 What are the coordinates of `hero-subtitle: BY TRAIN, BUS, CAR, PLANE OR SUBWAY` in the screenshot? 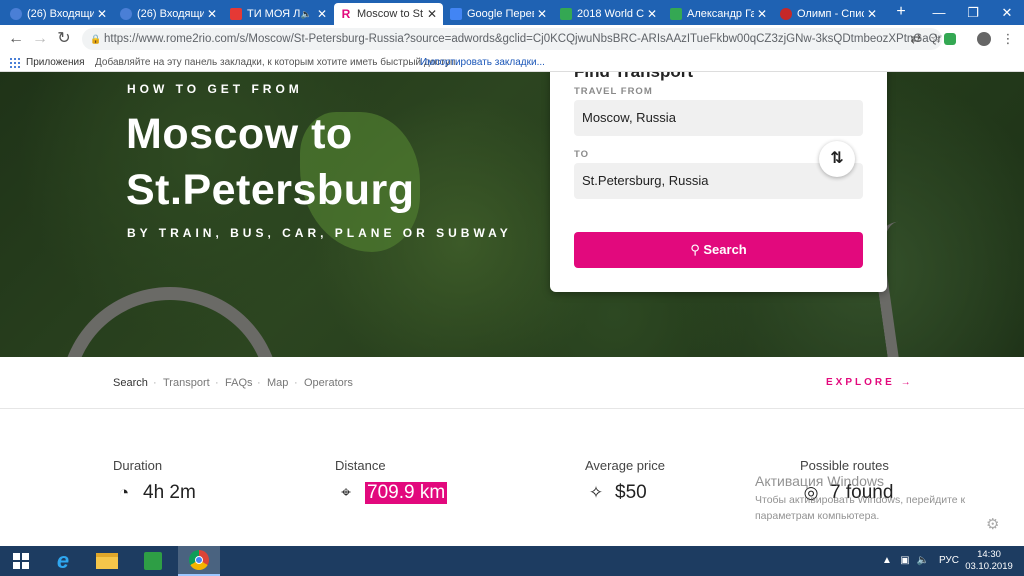 It's located at (319, 233).